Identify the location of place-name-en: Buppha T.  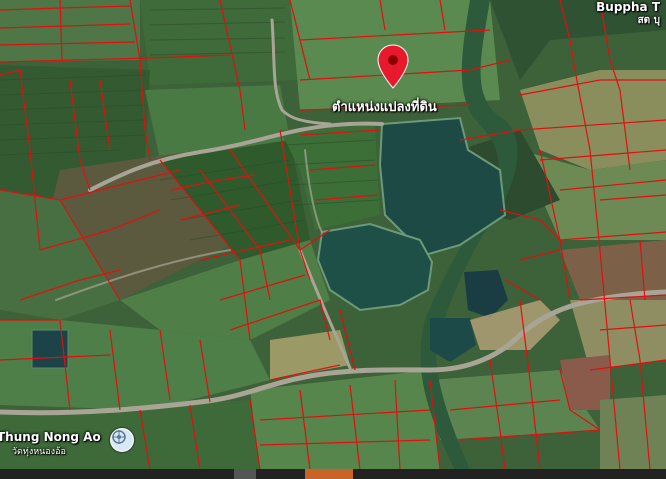
(628, 7).